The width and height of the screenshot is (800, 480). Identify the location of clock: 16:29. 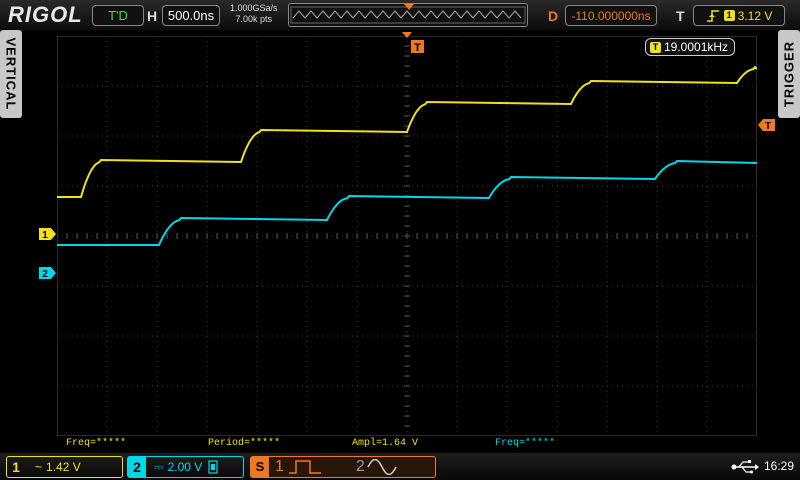
(779, 466).